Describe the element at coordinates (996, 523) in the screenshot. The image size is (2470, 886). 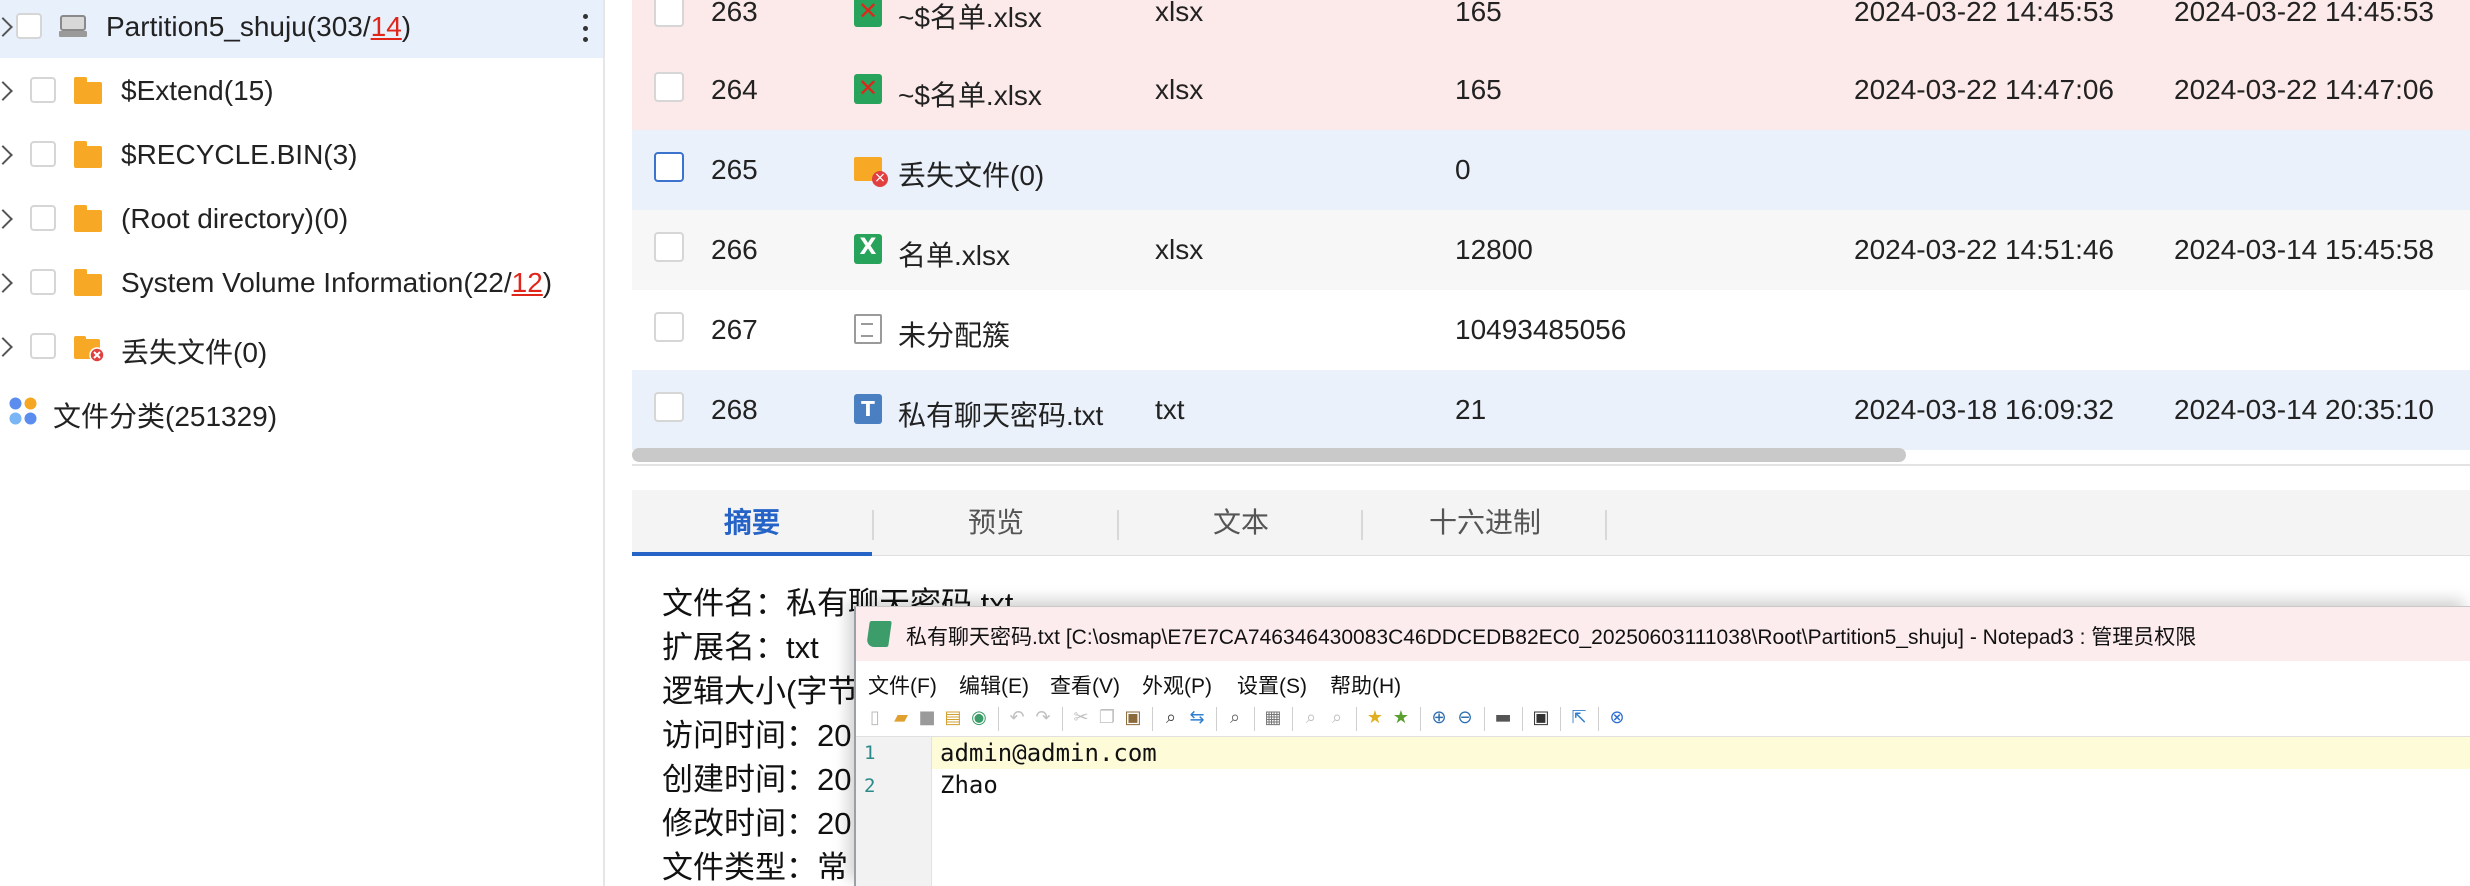
I see `tab-preview: 预览` at that location.